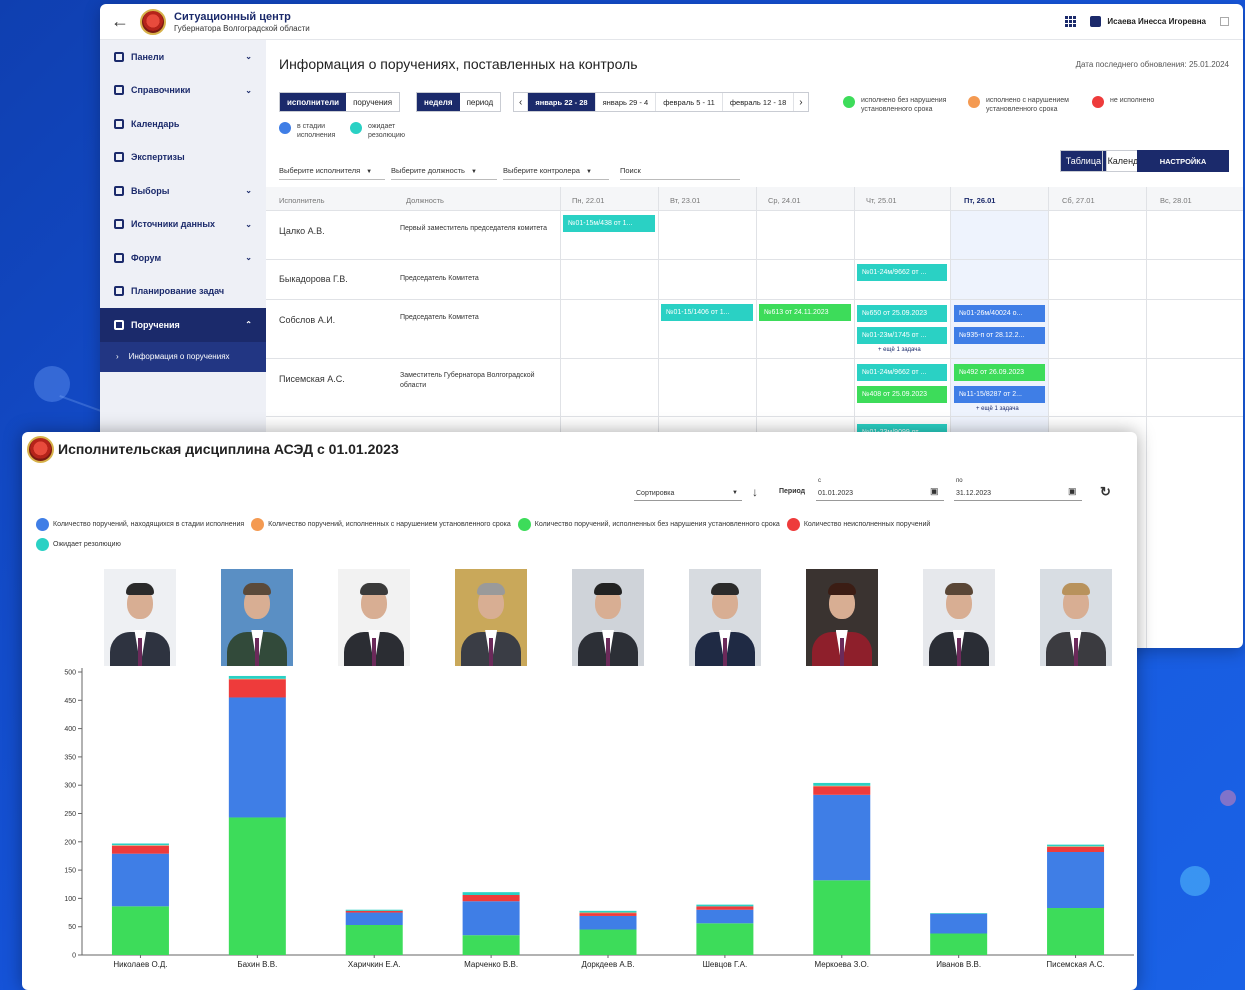 The height and width of the screenshot is (990, 1245). What do you see at coordinates (1083, 161) in the screenshot?
I see `table-view-button: Таблица` at bounding box center [1083, 161].